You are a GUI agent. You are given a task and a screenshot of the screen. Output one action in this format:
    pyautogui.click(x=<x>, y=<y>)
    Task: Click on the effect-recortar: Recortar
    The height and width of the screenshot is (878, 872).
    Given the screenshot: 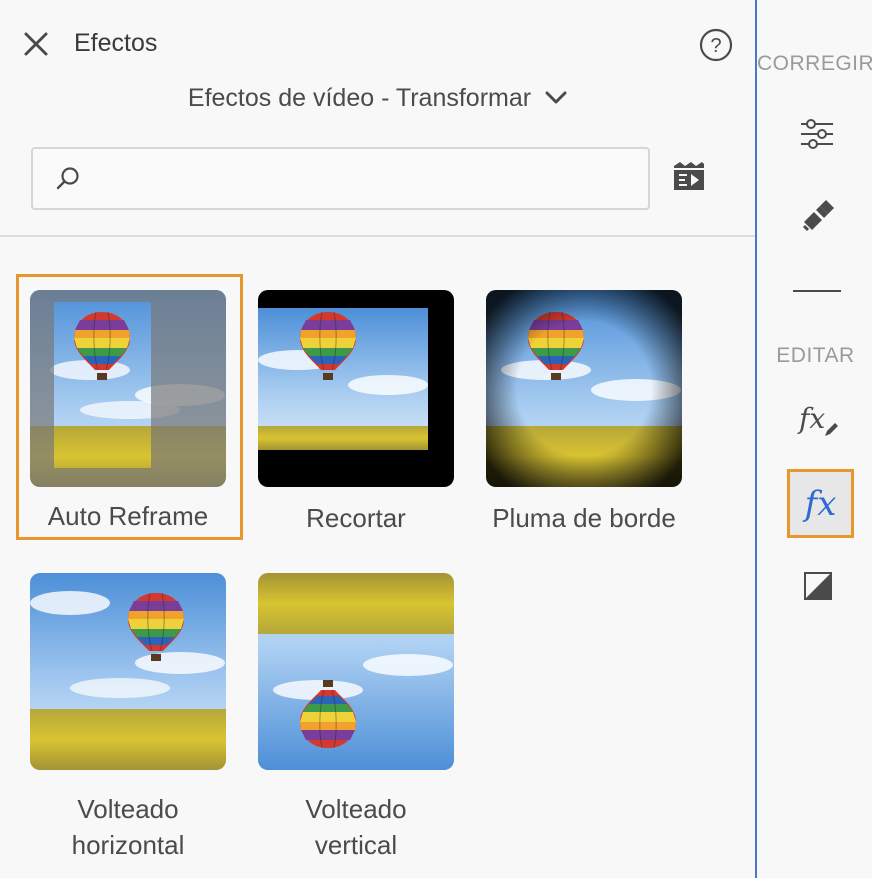 What is the action you would take?
    pyautogui.click(x=356, y=411)
    